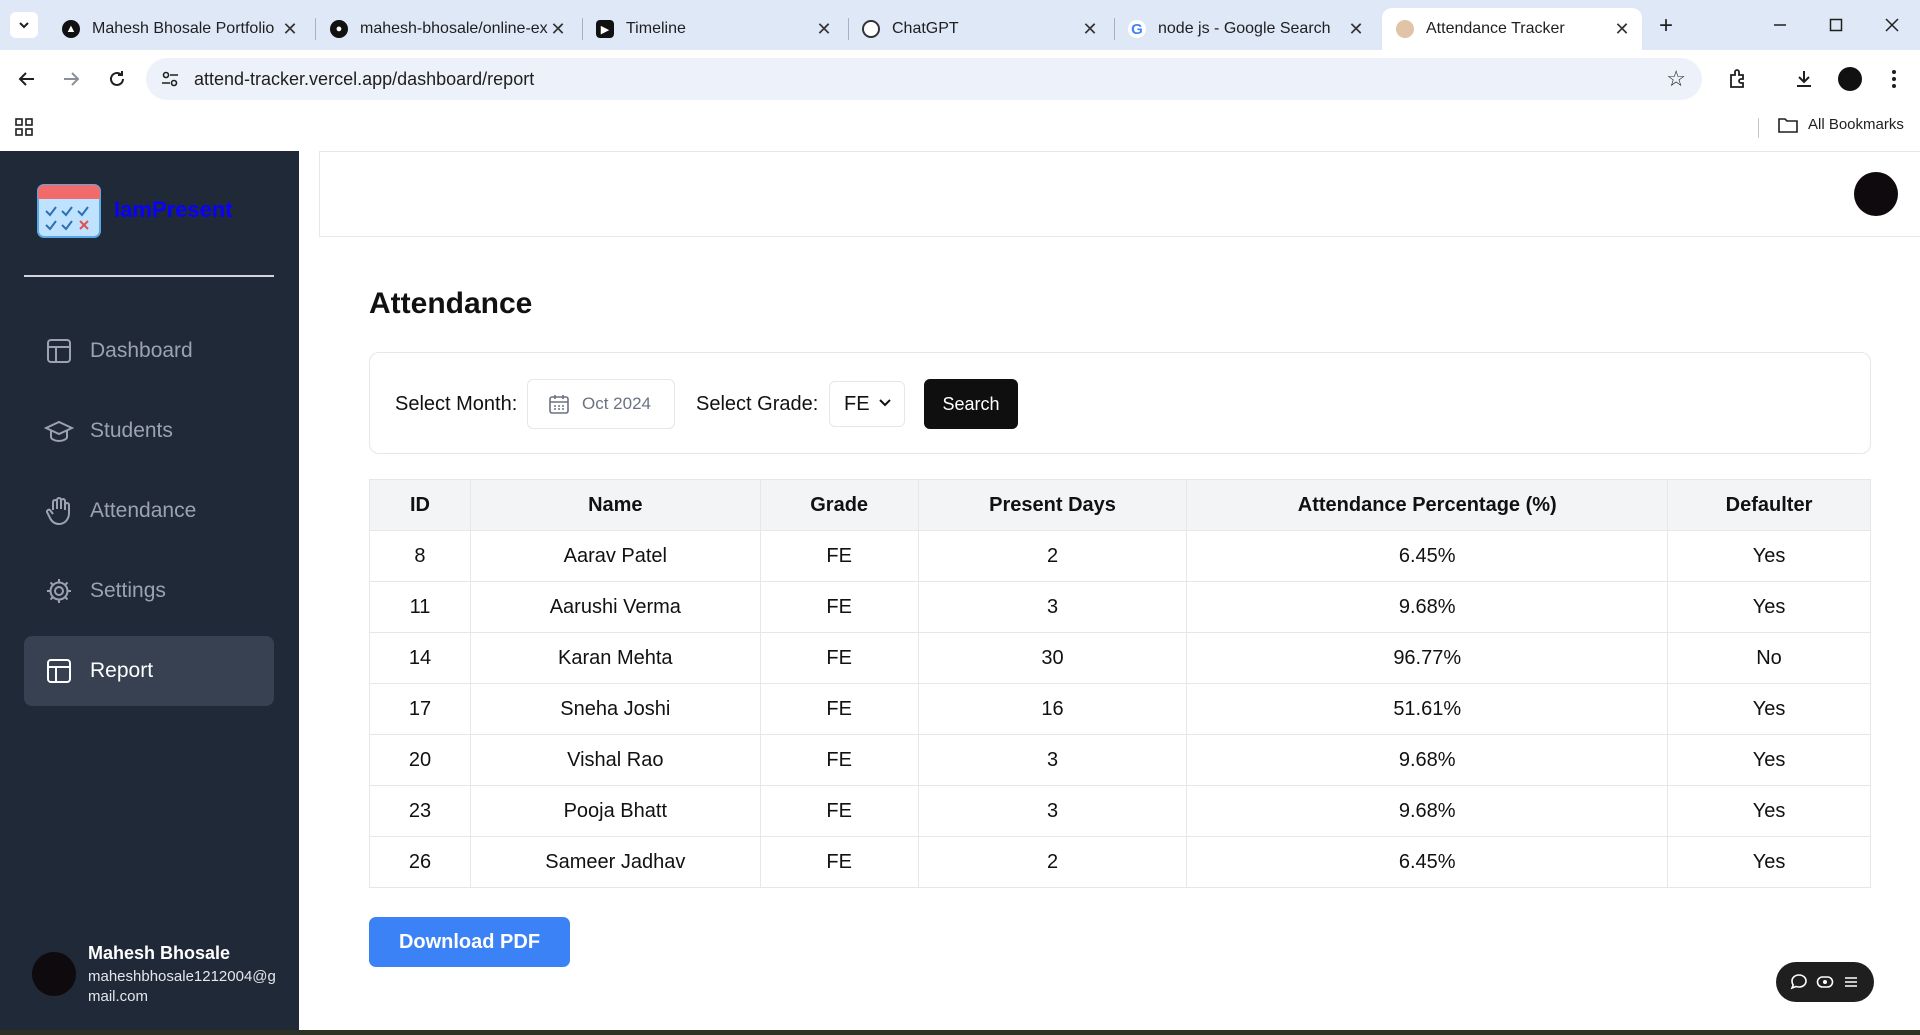 This screenshot has width=1920, height=1035. I want to click on eye-icon, so click(1825, 982).